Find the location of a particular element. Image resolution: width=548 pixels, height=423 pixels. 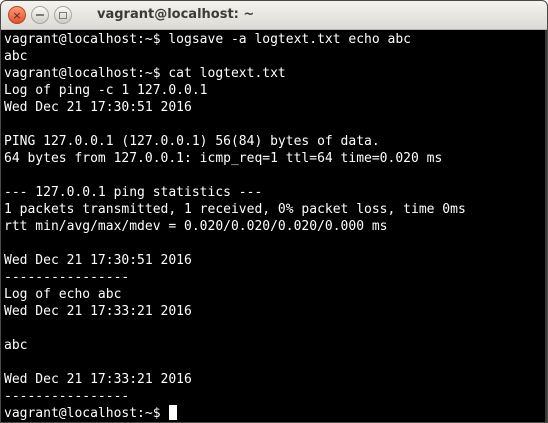

terminal-line: Log of echo abc is located at coordinates (63, 294).